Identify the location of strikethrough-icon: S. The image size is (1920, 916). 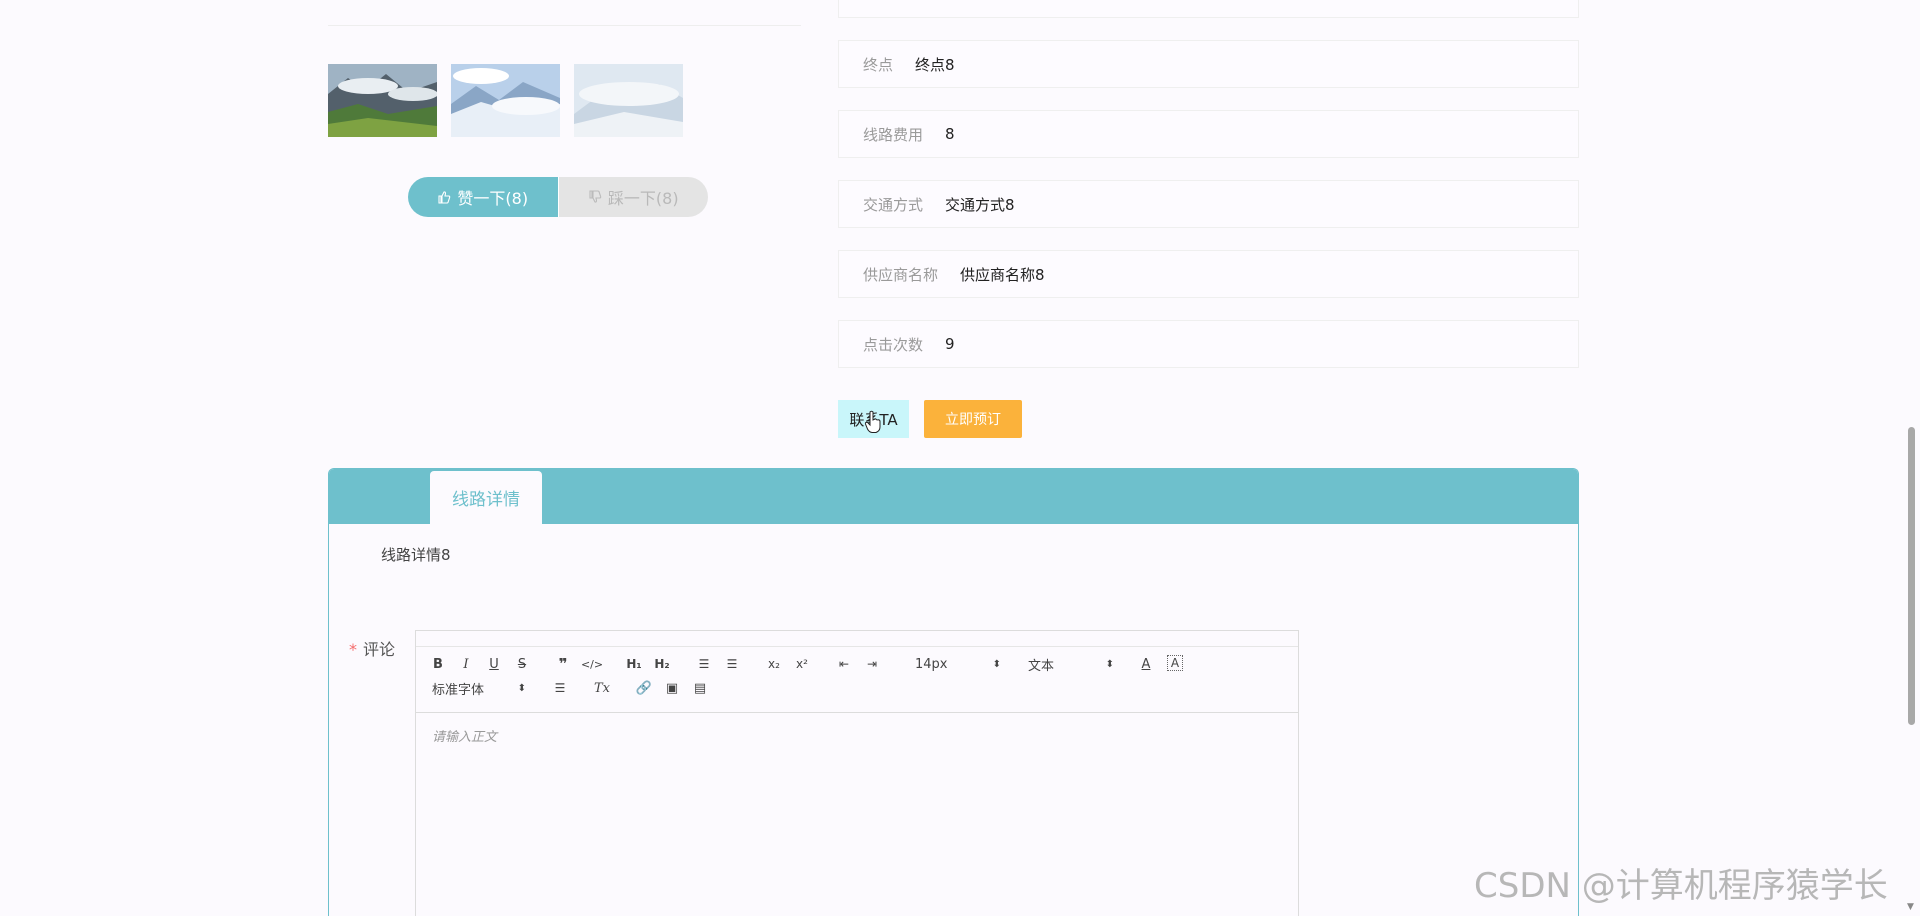
(522, 664).